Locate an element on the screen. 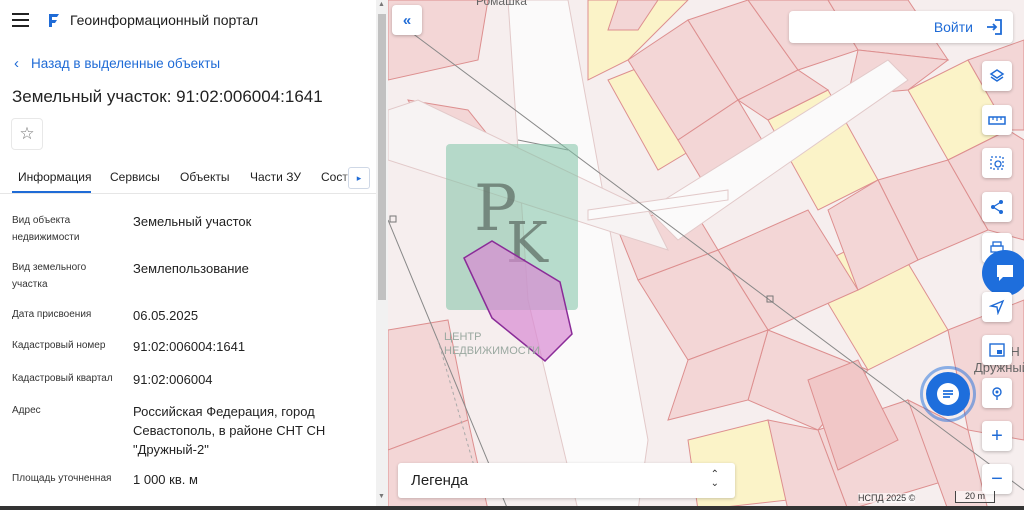 This screenshot has height=510, width=1024. login-button: Войти is located at coordinates (901, 27).